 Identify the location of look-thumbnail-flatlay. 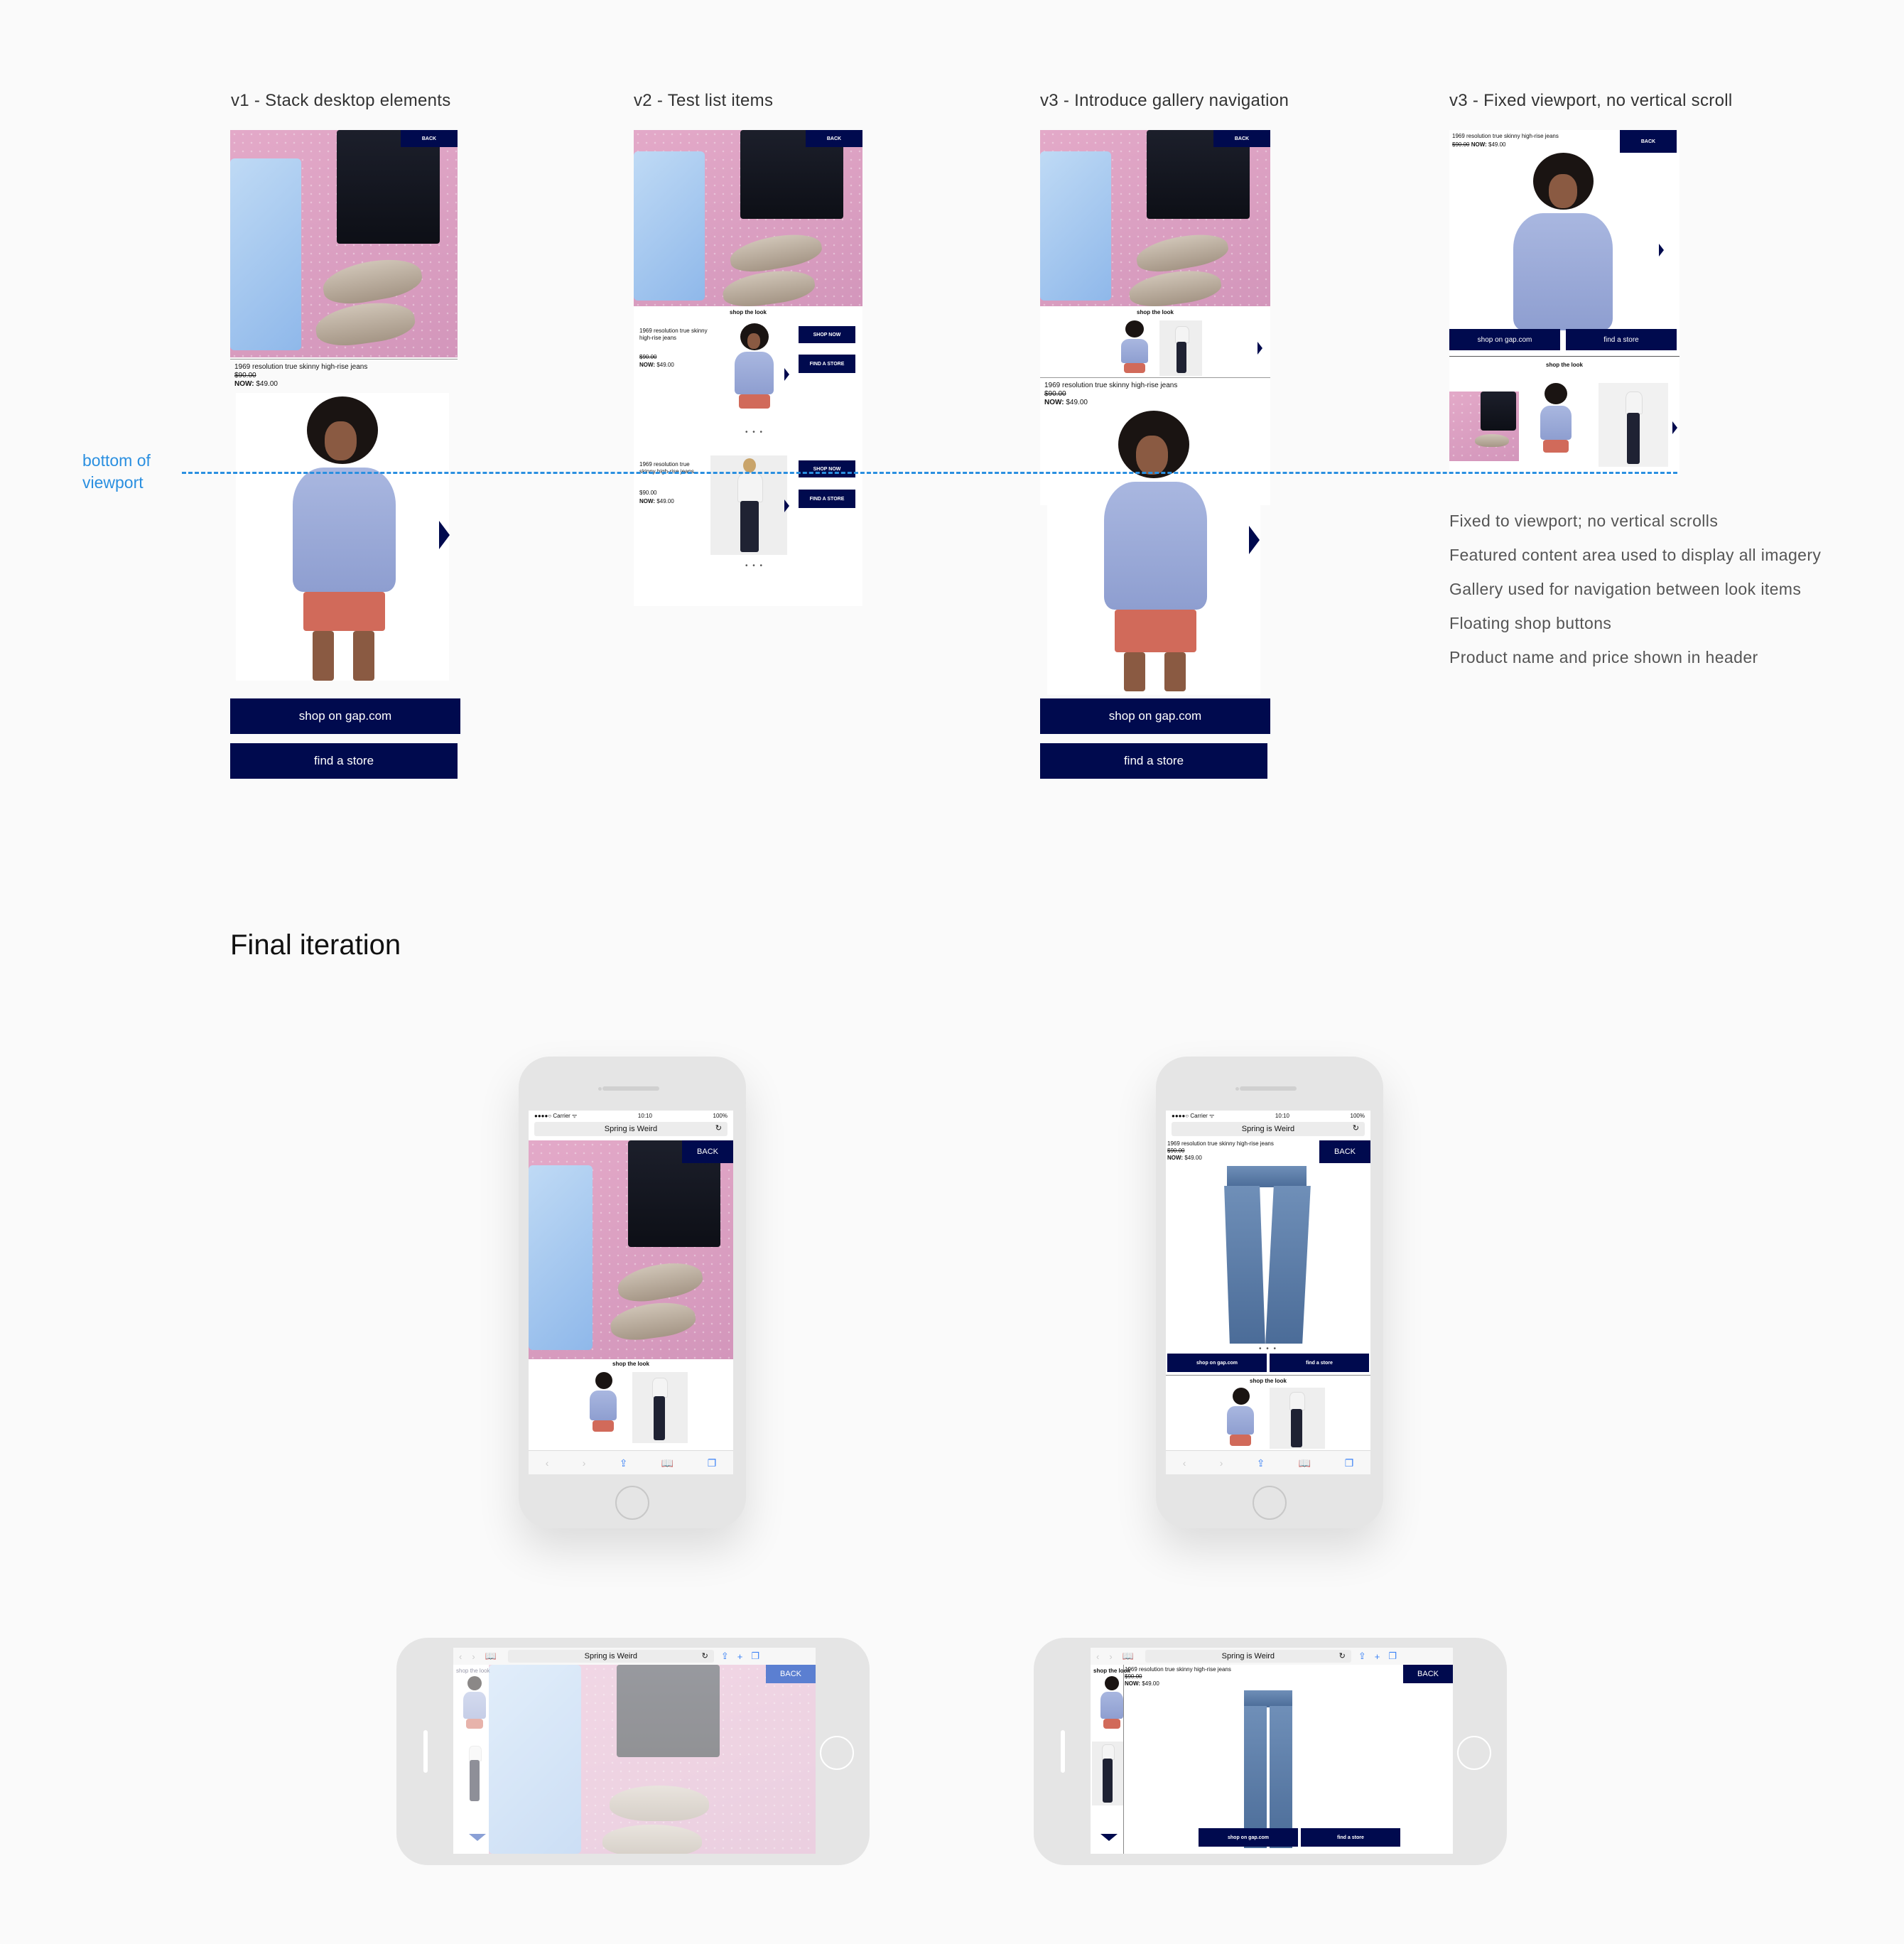
(1484, 426).